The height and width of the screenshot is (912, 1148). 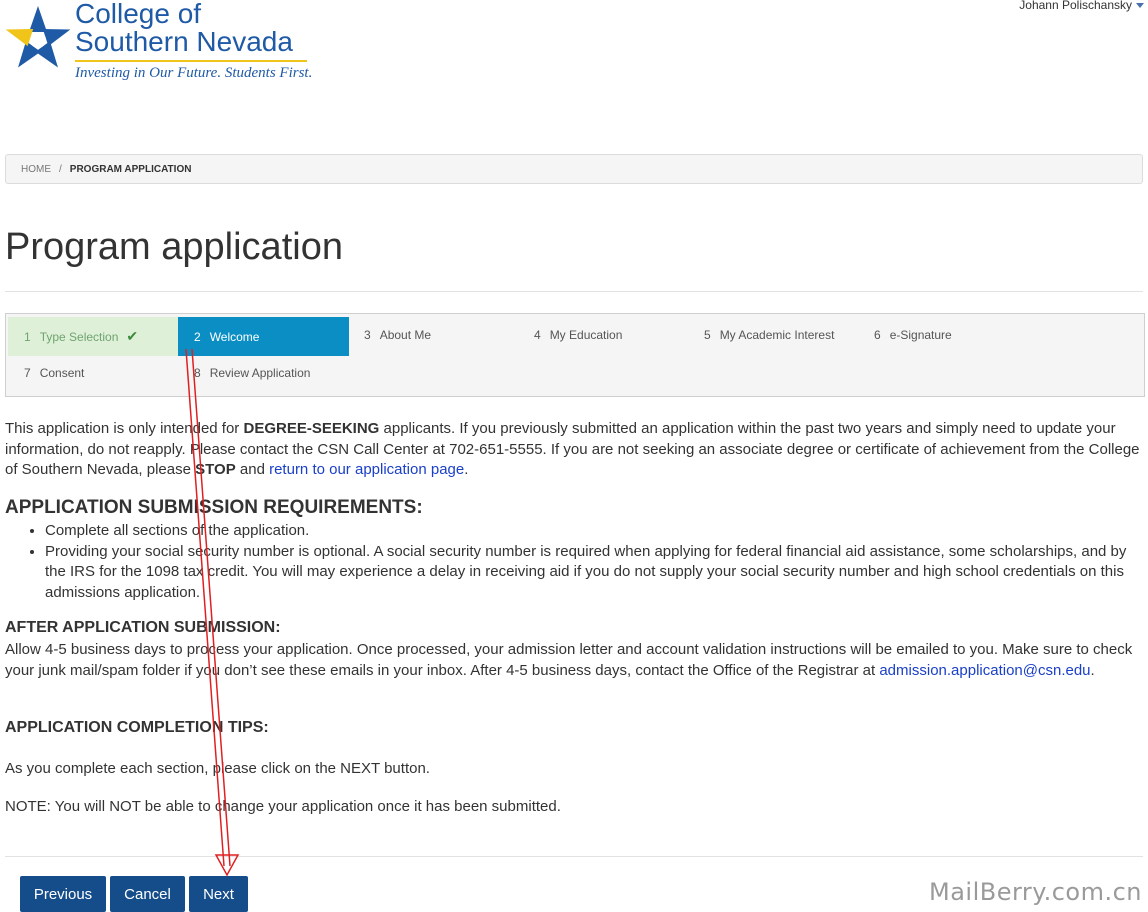 I want to click on step-number: 3, so click(x=367, y=334).